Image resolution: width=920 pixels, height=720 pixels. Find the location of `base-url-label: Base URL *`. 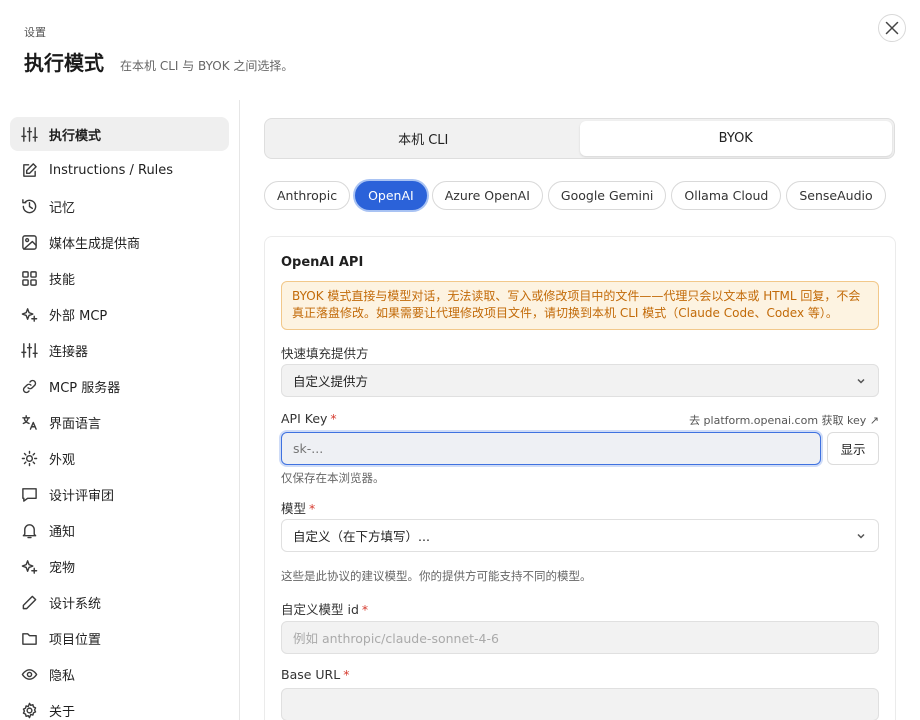

base-url-label: Base URL * is located at coordinates (315, 674).